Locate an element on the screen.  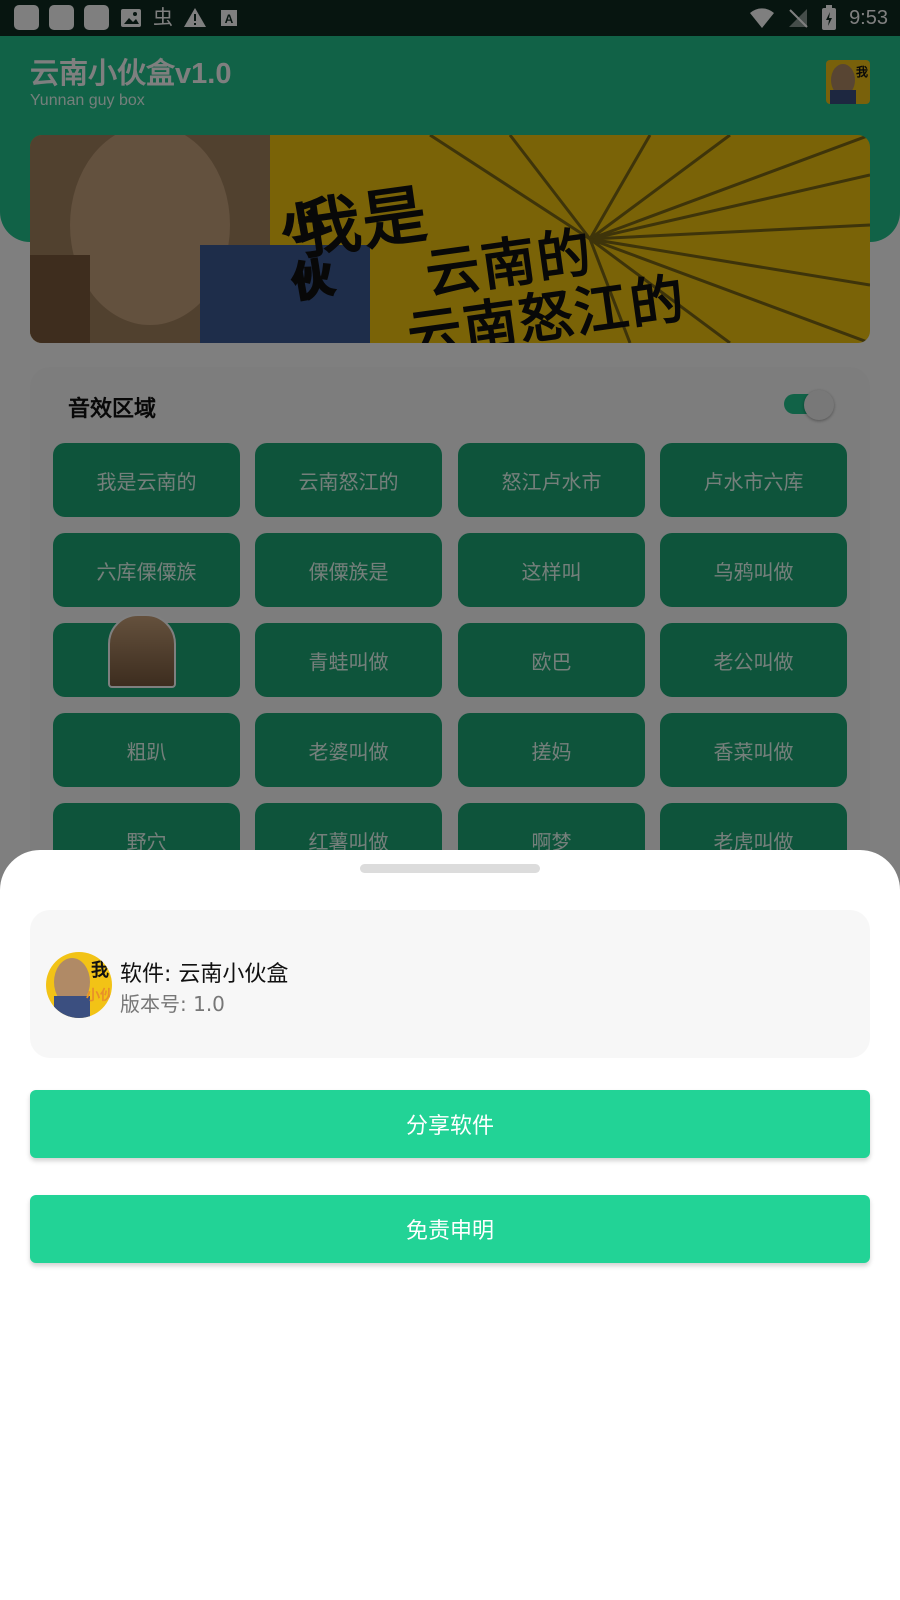
disclaimer-button: 免责申明 is located at coordinates (450, 1229).